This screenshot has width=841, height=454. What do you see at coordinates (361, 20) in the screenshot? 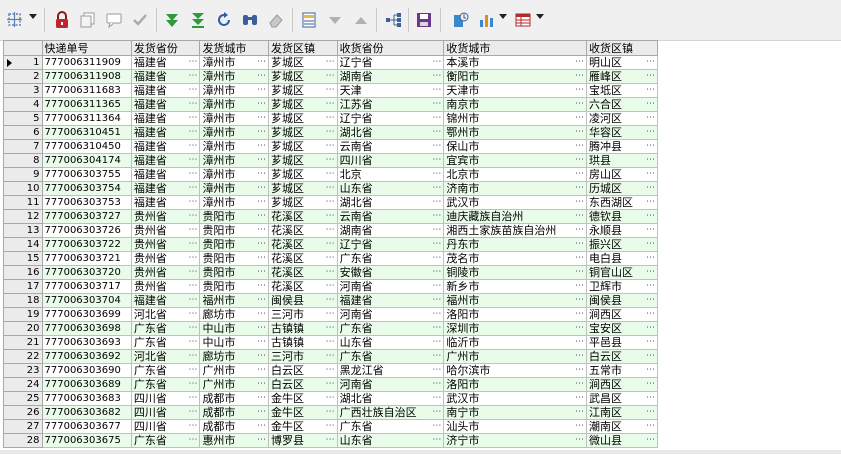
I see `sort-up-icon` at bounding box center [361, 20].